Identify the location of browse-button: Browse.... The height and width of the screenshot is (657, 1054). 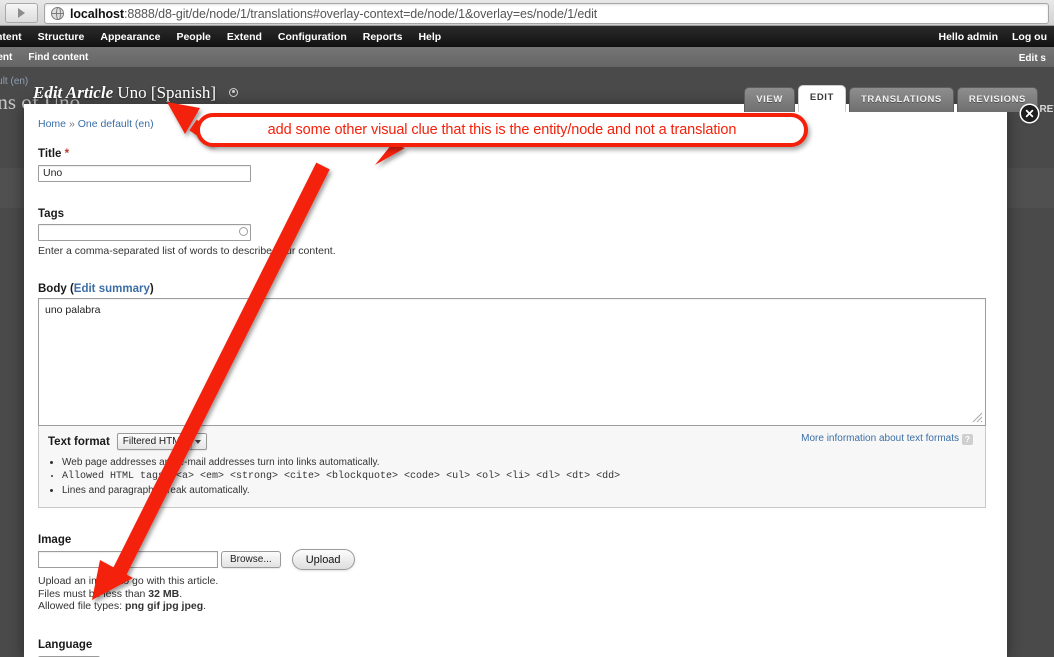
(251, 559).